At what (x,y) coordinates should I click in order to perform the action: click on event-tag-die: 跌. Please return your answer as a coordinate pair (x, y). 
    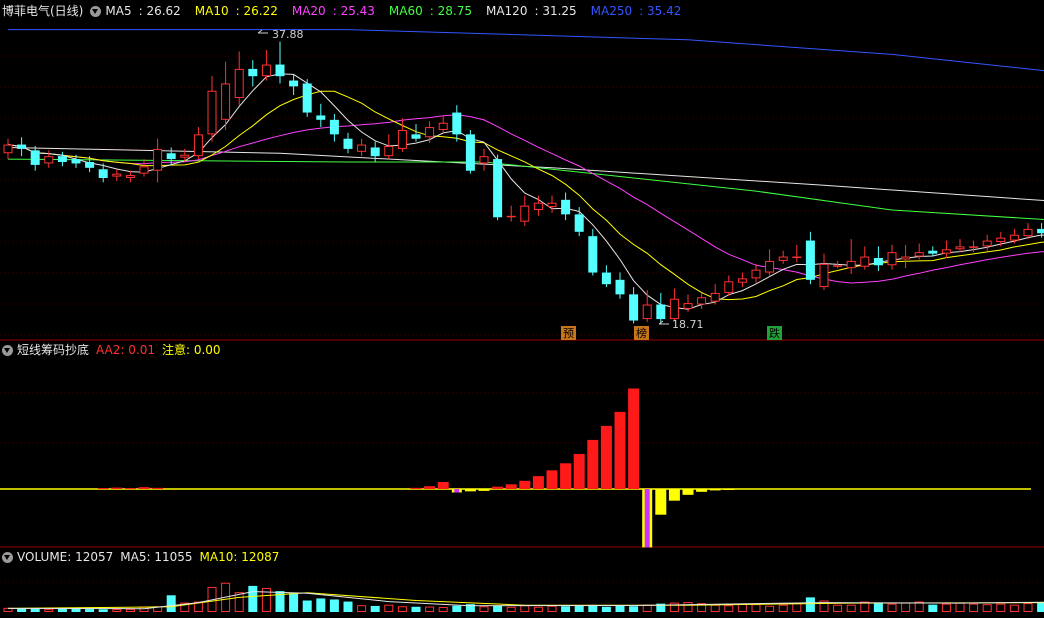
    Looking at the image, I should click on (774, 333).